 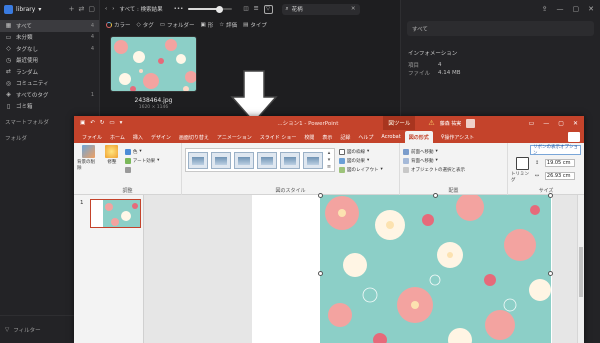 What do you see at coordinates (145, 25) in the screenshot?
I see `filter-tag: ◇ タグ` at bounding box center [145, 25].